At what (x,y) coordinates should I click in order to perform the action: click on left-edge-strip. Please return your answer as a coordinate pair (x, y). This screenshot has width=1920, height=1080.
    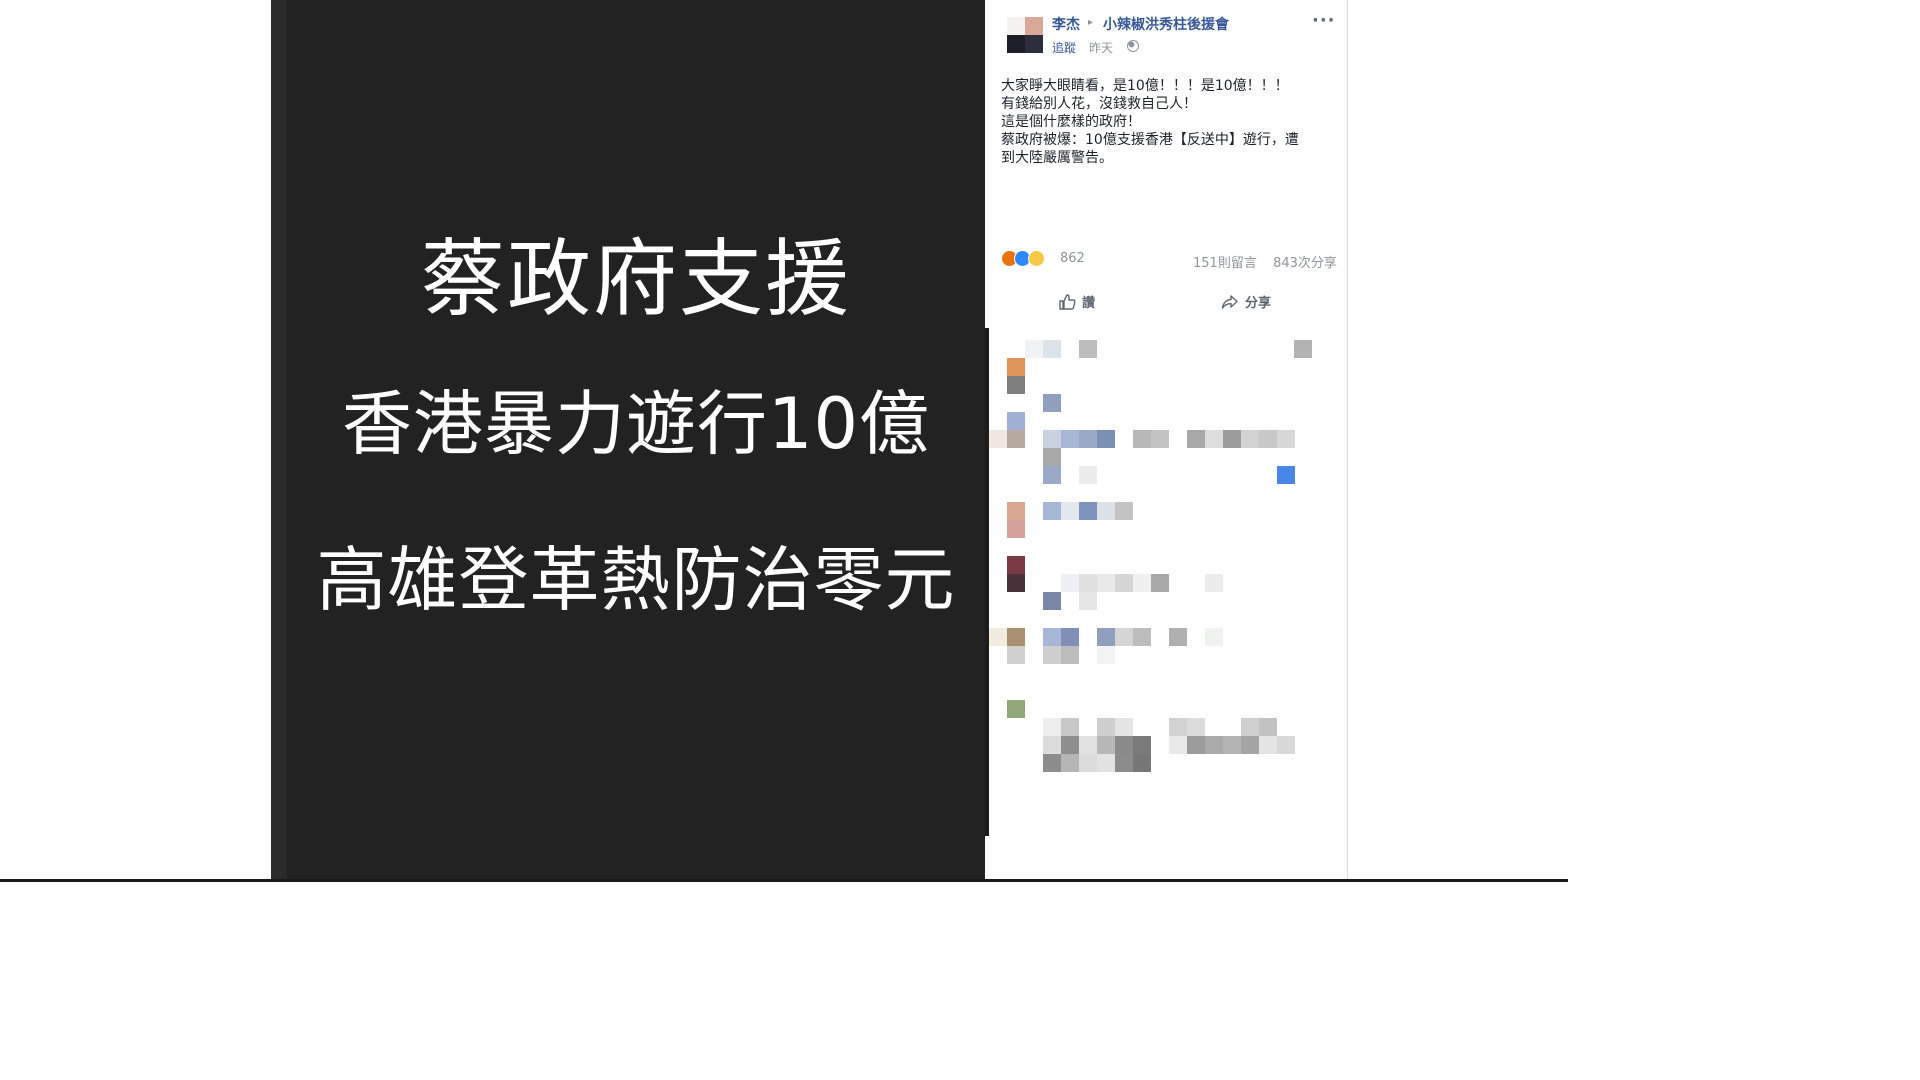
    Looking at the image, I should click on (279, 441).